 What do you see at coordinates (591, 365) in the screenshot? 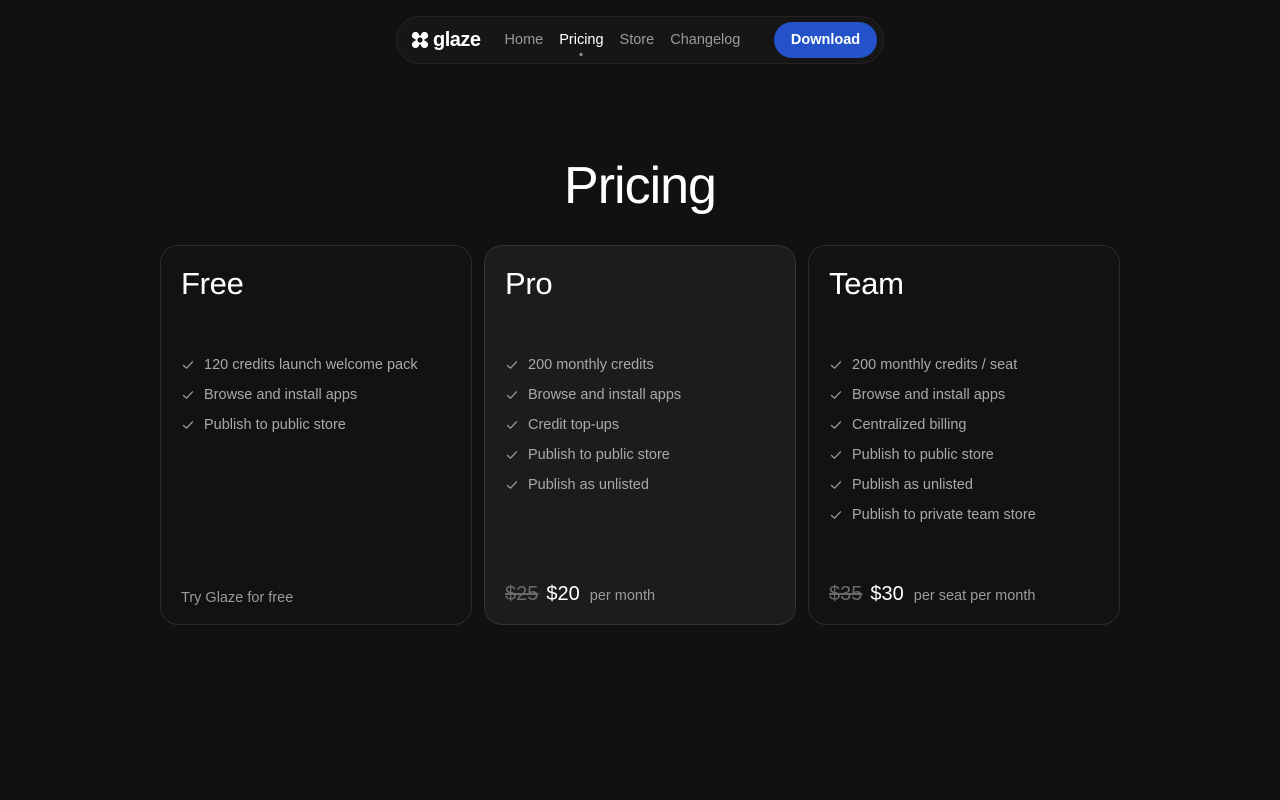
I see `feature-text: 200 monthly credits` at bounding box center [591, 365].